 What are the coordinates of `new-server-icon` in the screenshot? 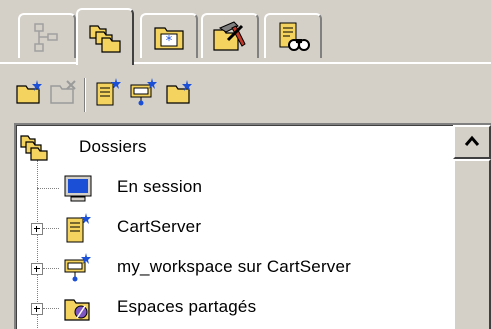 It's located at (108, 94).